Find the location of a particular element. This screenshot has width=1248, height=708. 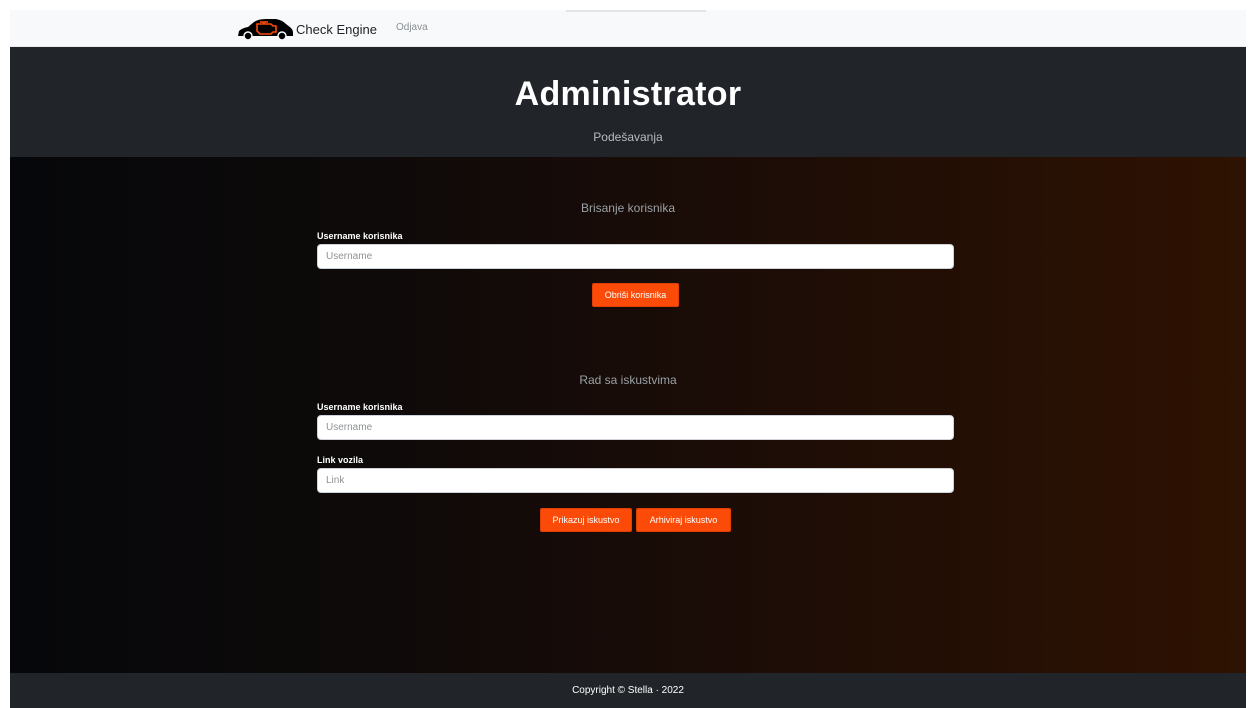

vehicle-link-label: Link vozila is located at coordinates (340, 460).